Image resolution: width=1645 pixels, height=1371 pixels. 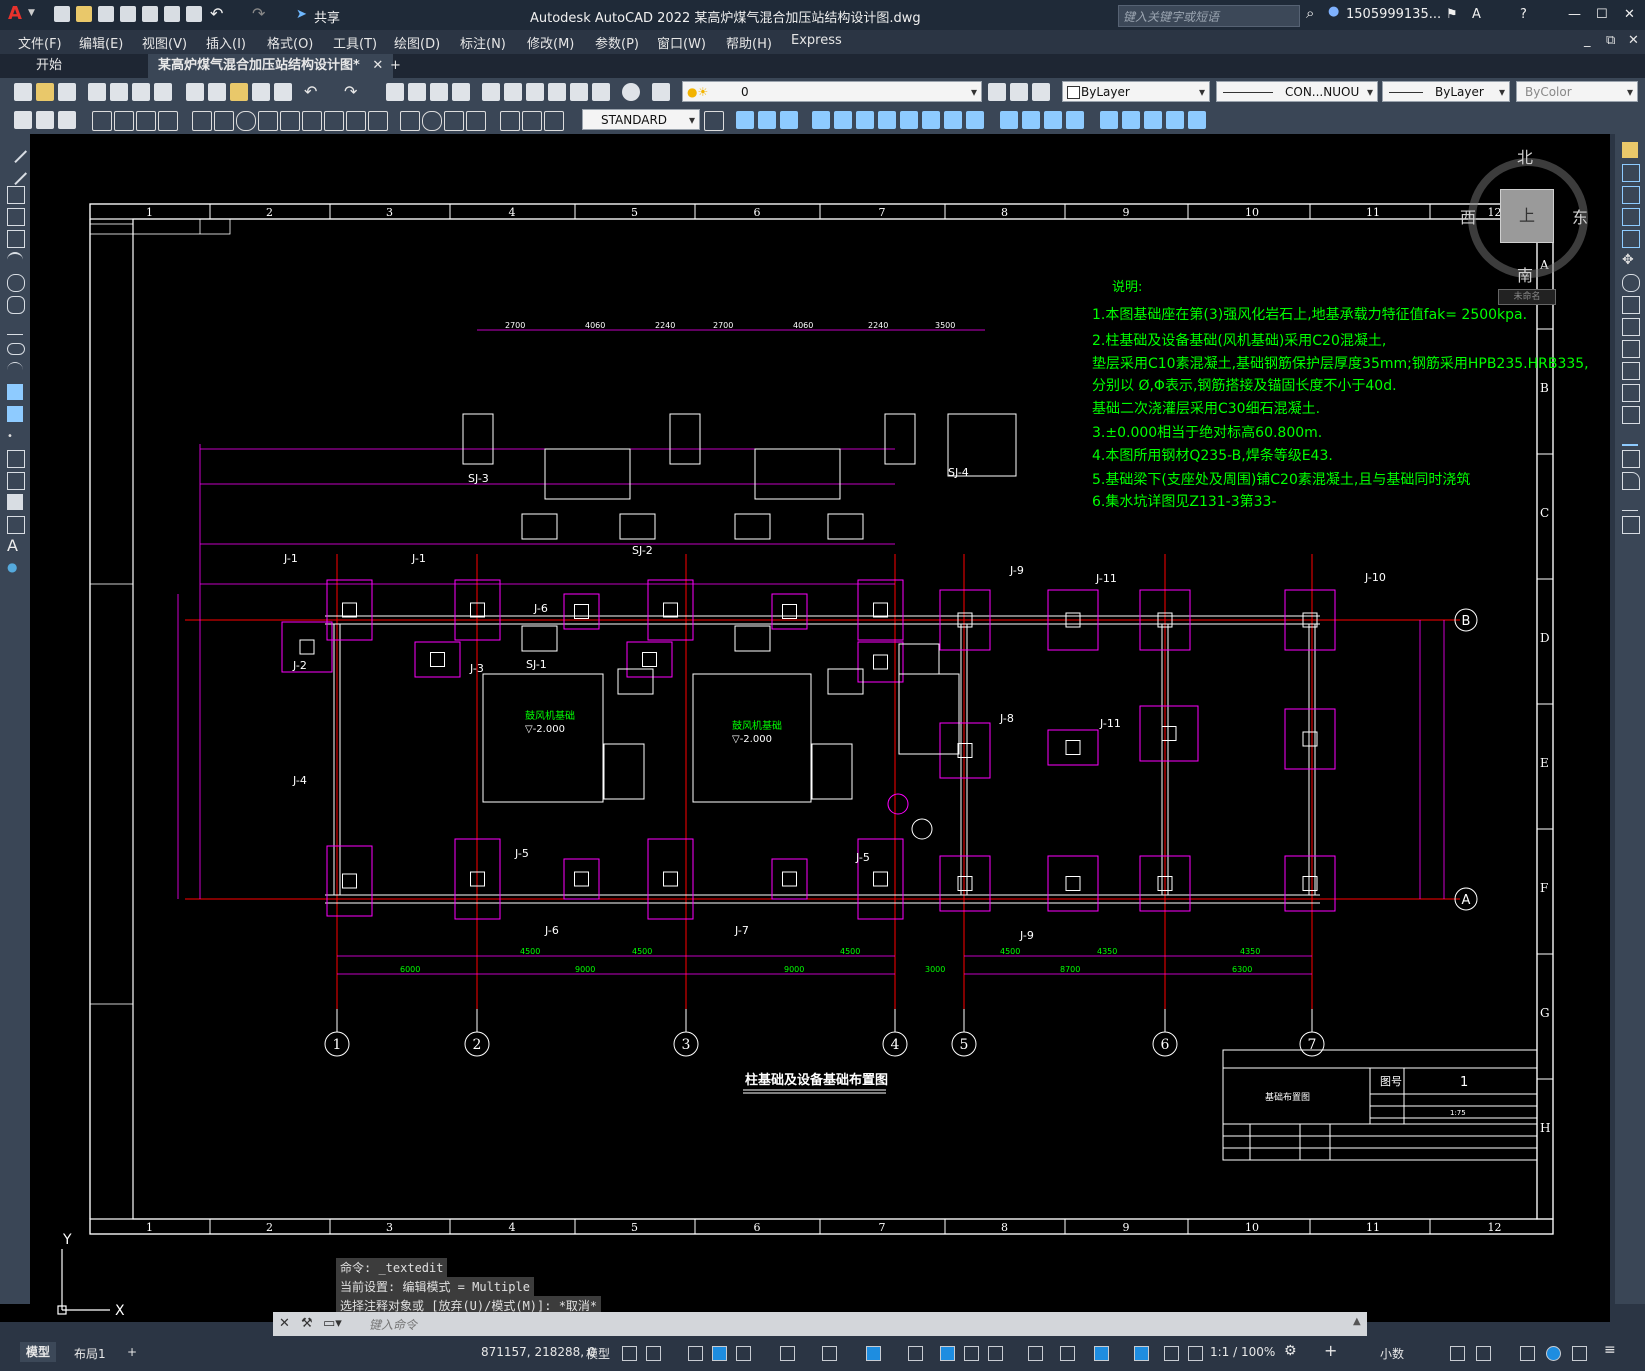 What do you see at coordinates (915, 1353) in the screenshot?
I see `transparency-icon` at bounding box center [915, 1353].